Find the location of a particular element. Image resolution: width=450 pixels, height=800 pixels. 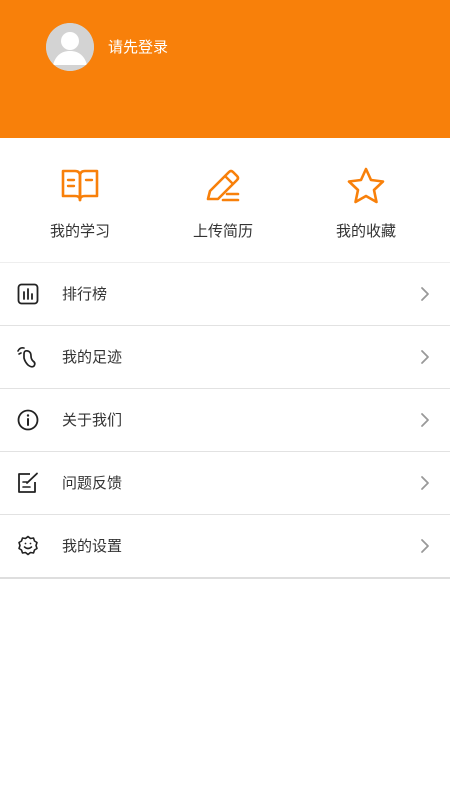

default-avatar-icon is located at coordinates (70, 47).